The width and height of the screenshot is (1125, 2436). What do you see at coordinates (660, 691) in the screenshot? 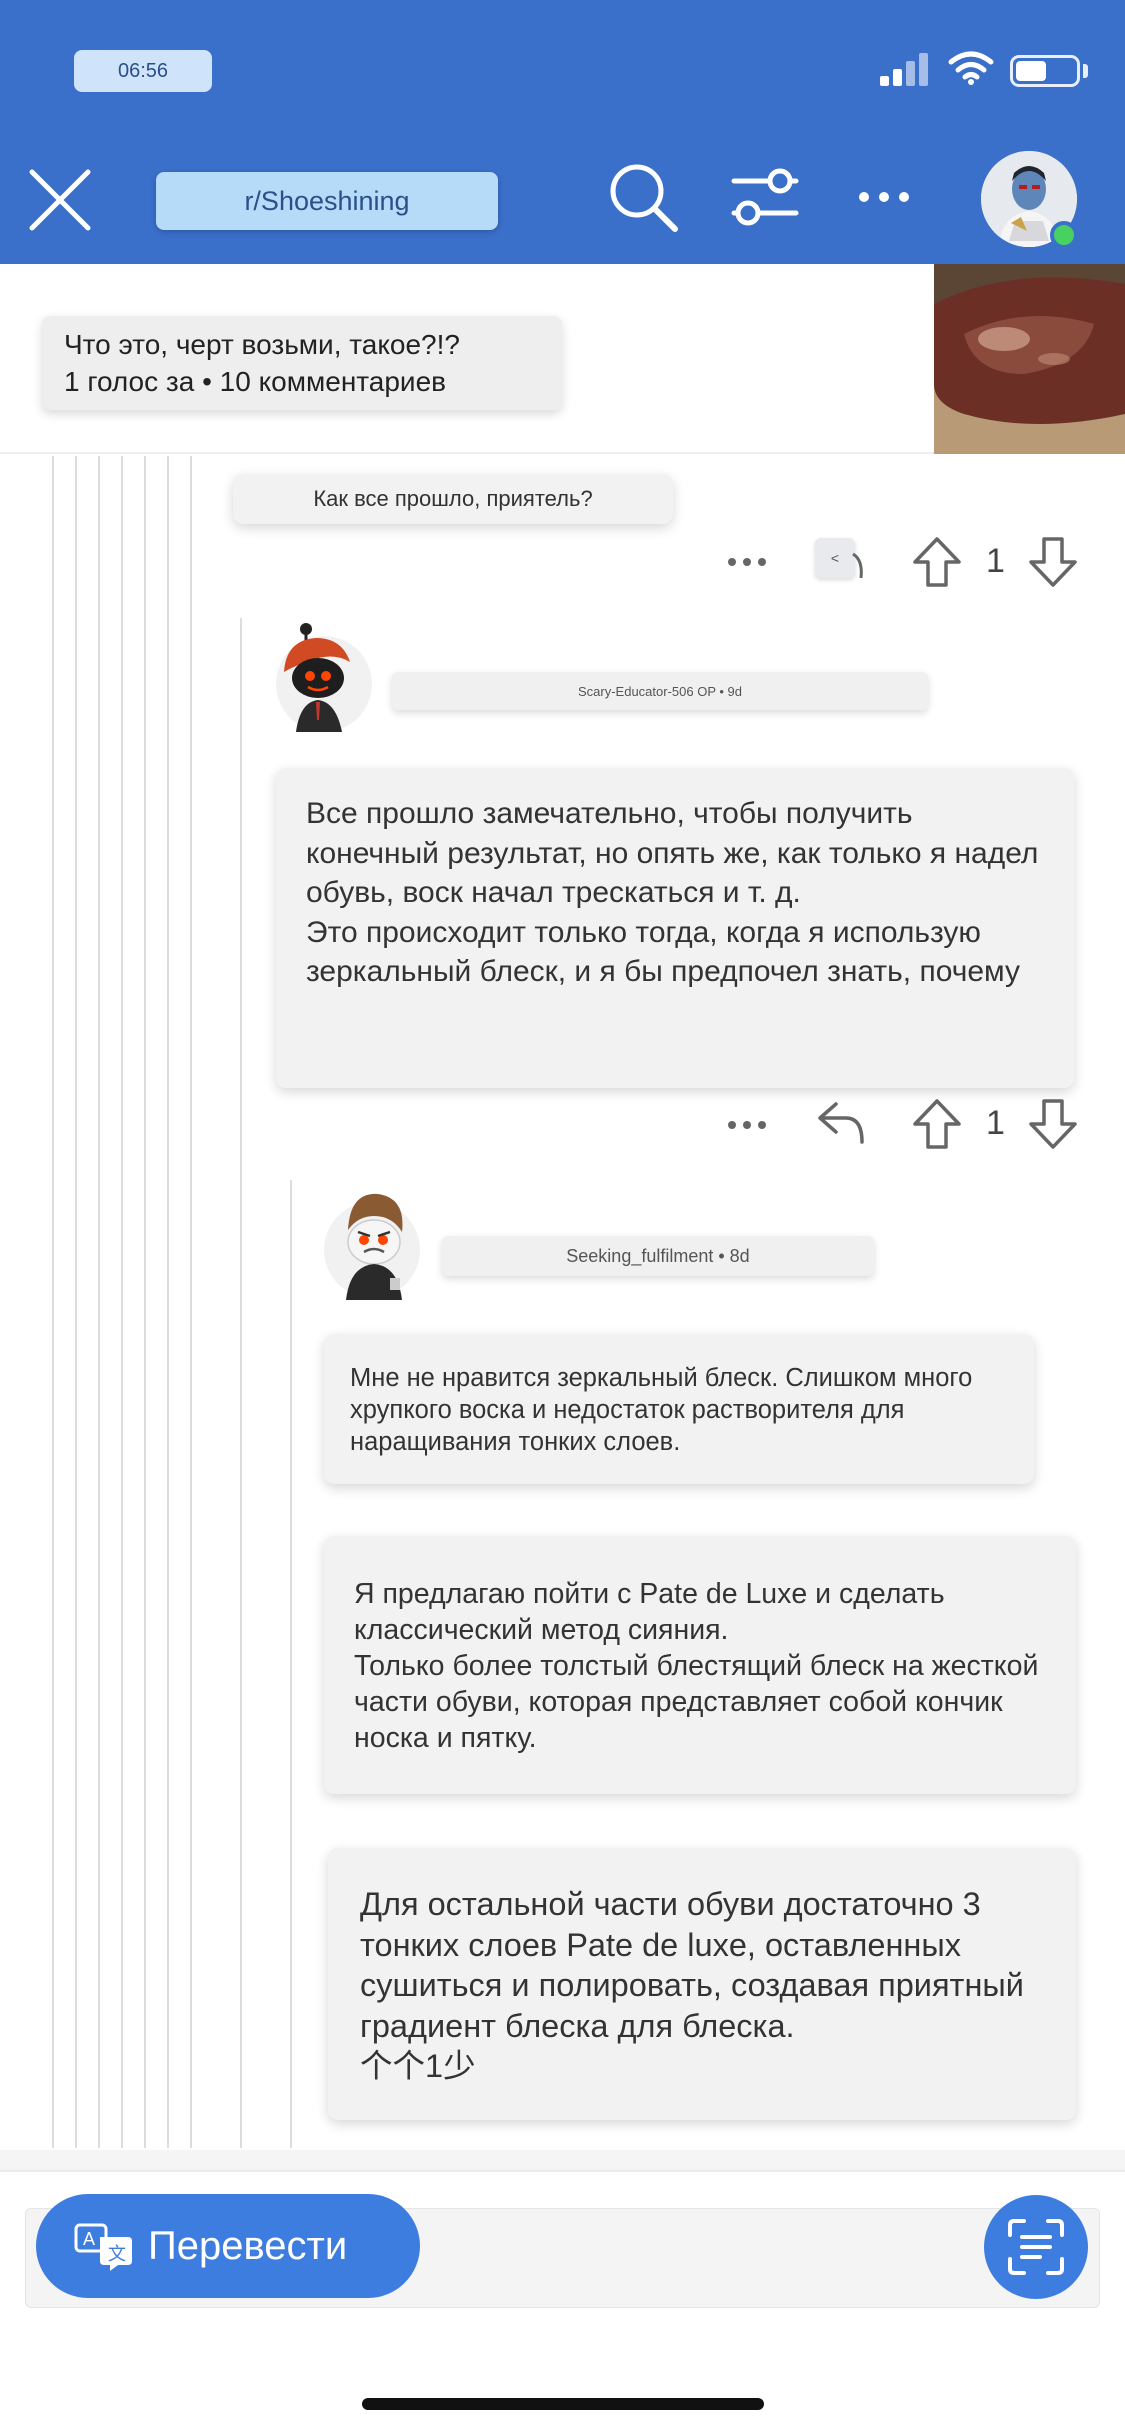
I see `comment-meta: Scary-Educator-506 OP • 9d` at bounding box center [660, 691].